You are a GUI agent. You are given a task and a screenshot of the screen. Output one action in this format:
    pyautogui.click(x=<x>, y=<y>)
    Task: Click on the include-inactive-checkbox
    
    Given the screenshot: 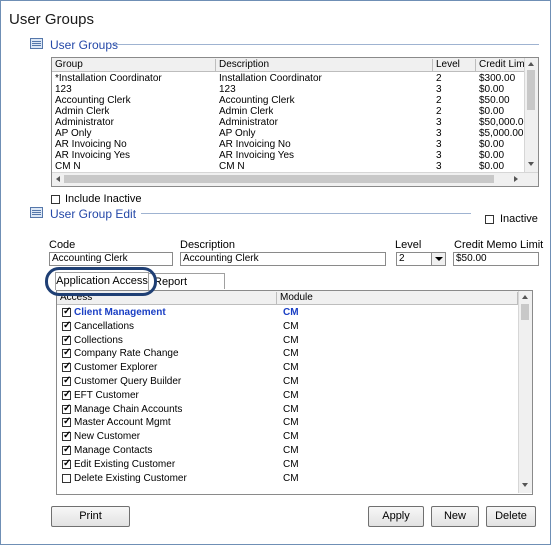 What is the action you would take?
    pyautogui.click(x=55, y=199)
    